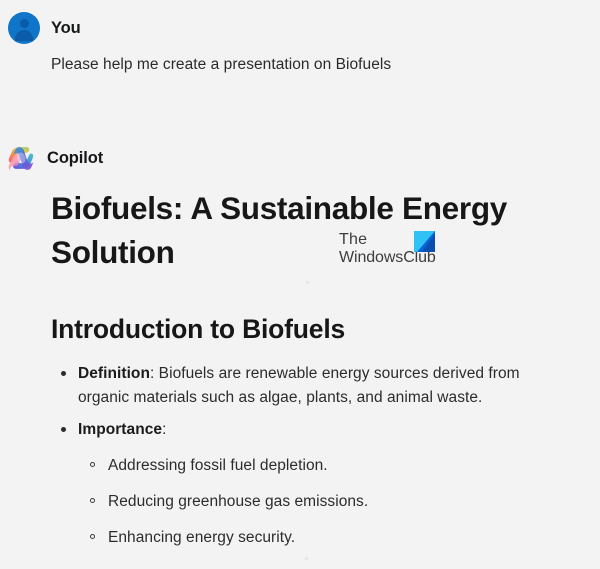 The width and height of the screenshot is (600, 569). Describe the element at coordinates (330, 538) in the screenshot. I see `list-item: Enhancing energy security.` at that location.